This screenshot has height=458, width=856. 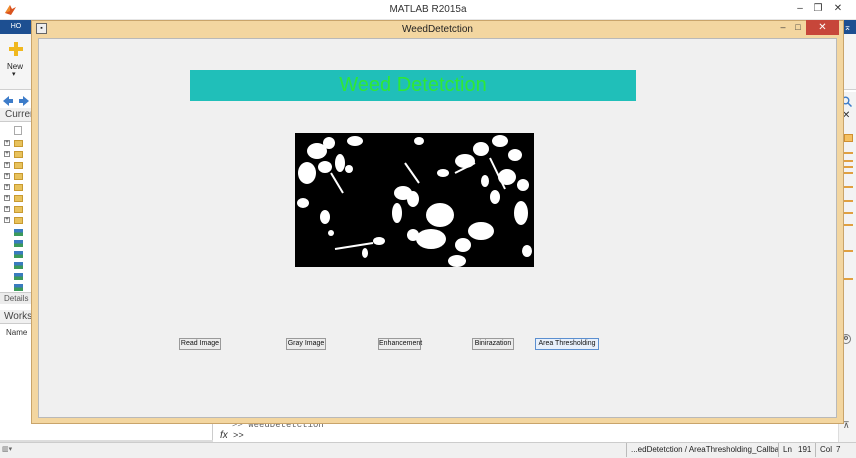 What do you see at coordinates (493, 344) in the screenshot?
I see `binarization-button: Binirazation` at bounding box center [493, 344].